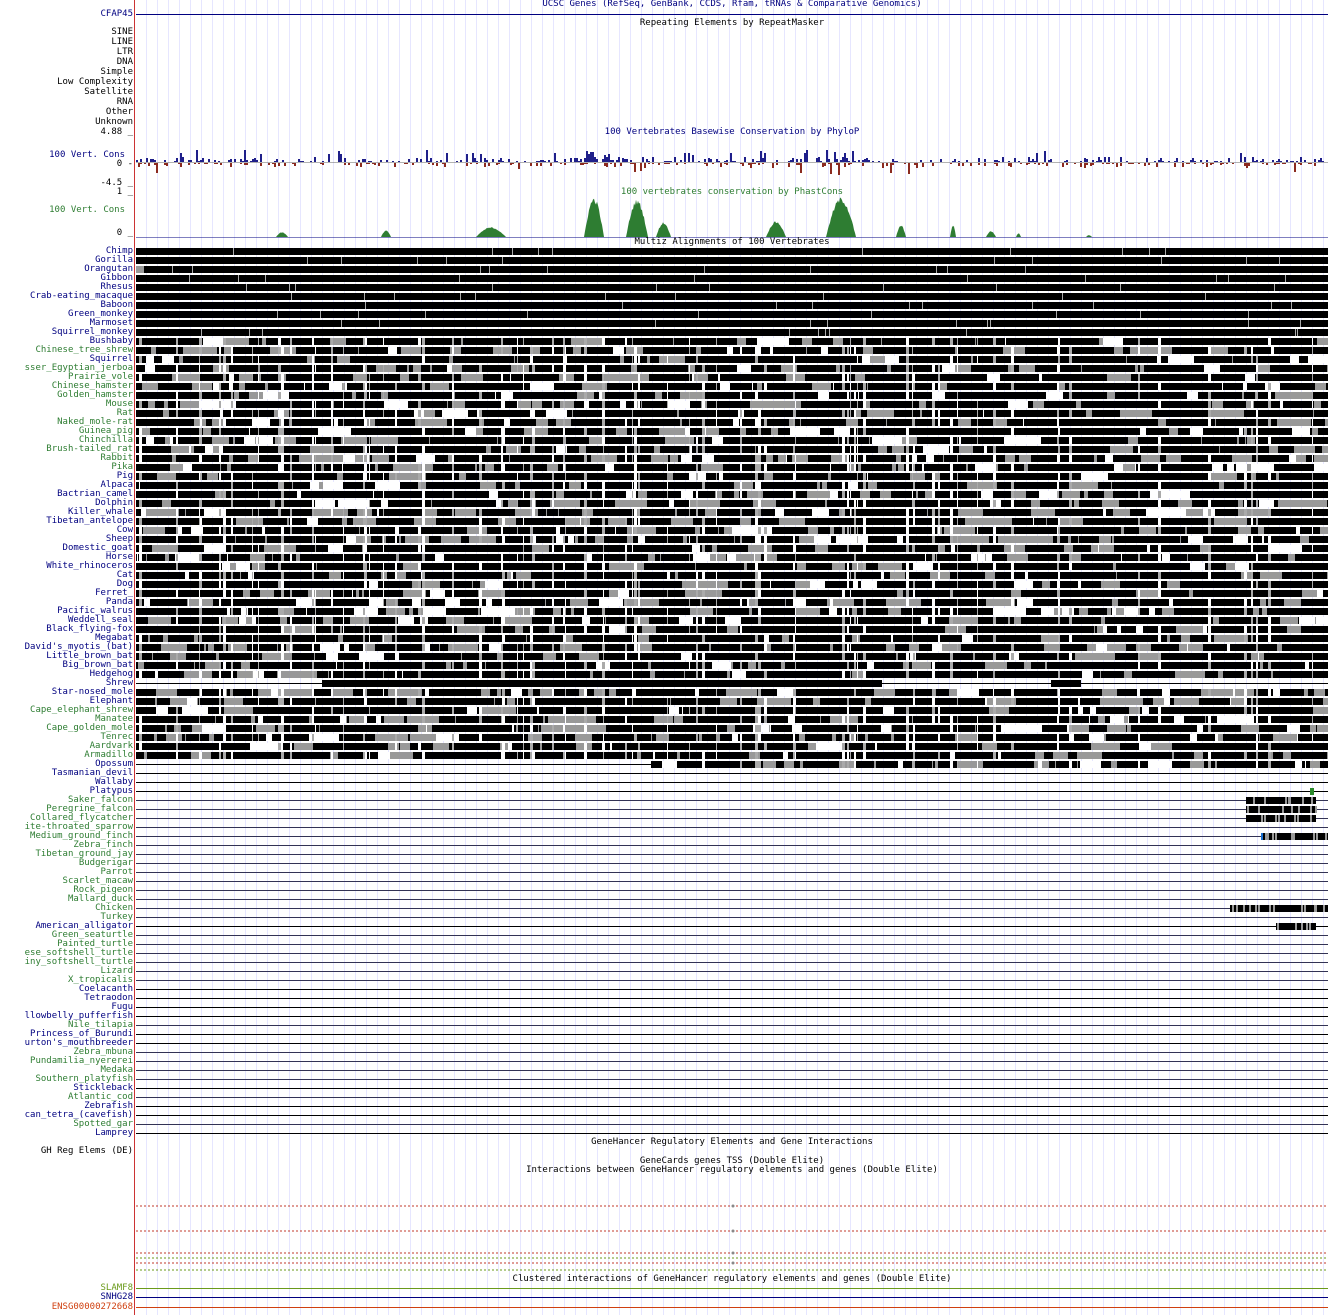 This screenshot has height=1315, width=1329. What do you see at coordinates (732, 1288) in the screenshot?
I see `gene-slamf8-line` at bounding box center [732, 1288].